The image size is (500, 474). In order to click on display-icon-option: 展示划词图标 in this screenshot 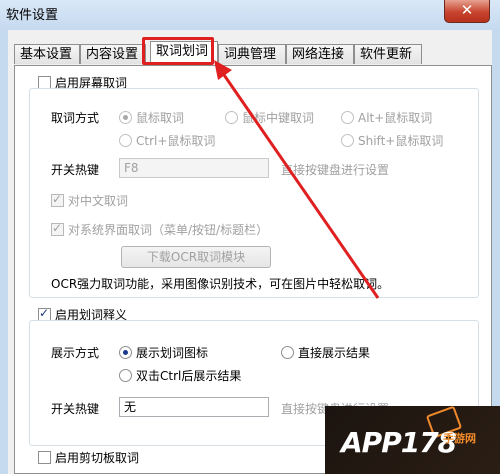, I will do `click(163, 352)`.